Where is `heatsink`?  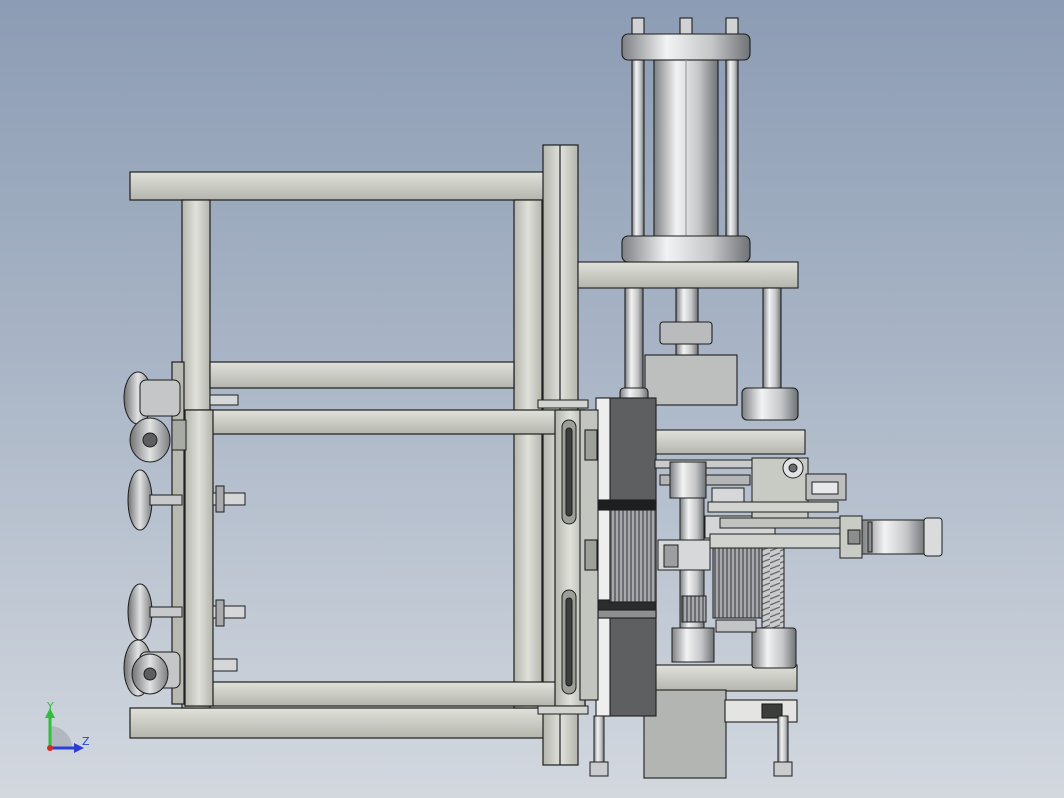
heatsink is located at coordinates (633, 556).